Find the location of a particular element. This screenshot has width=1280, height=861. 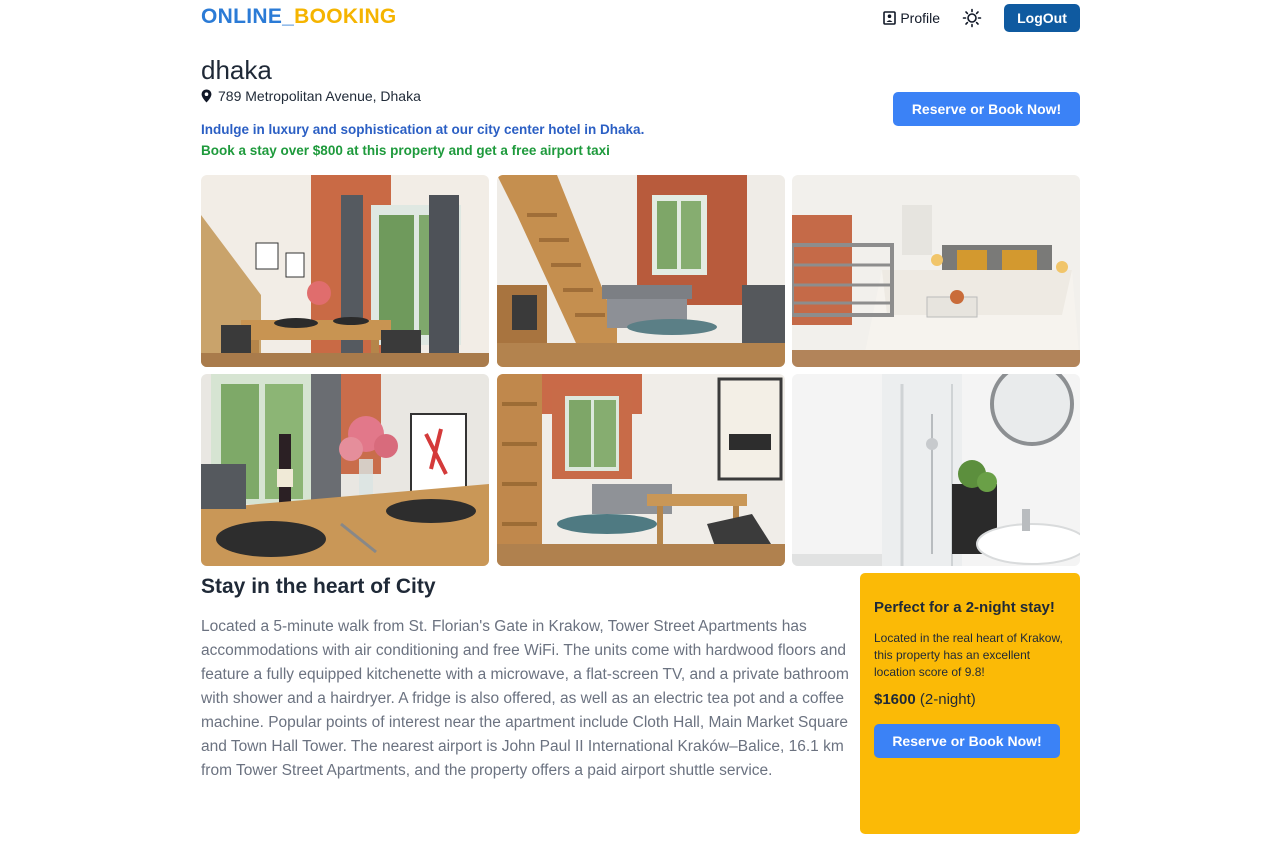

logout-button: LogOut is located at coordinates (1042, 18).